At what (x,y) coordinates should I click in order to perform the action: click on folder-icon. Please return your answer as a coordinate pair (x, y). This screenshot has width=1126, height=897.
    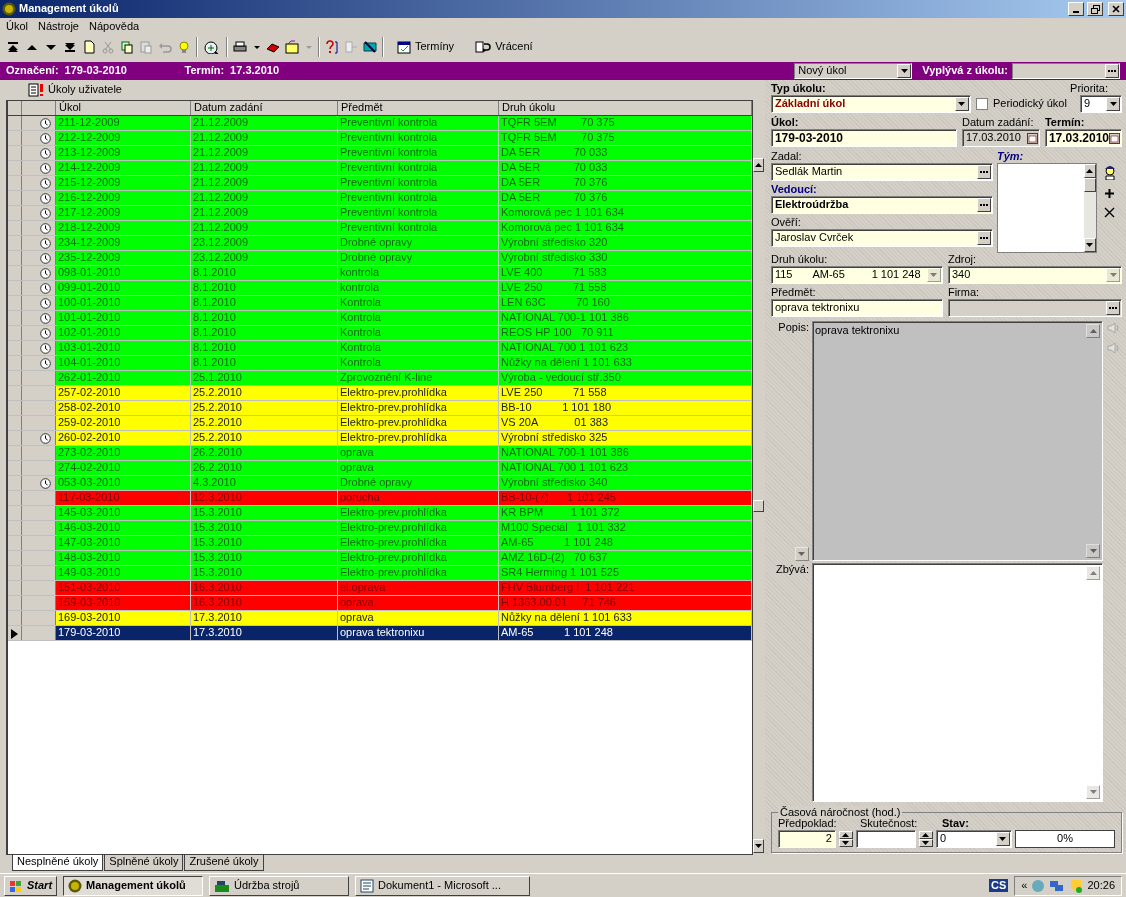
    Looking at the image, I should click on (292, 47).